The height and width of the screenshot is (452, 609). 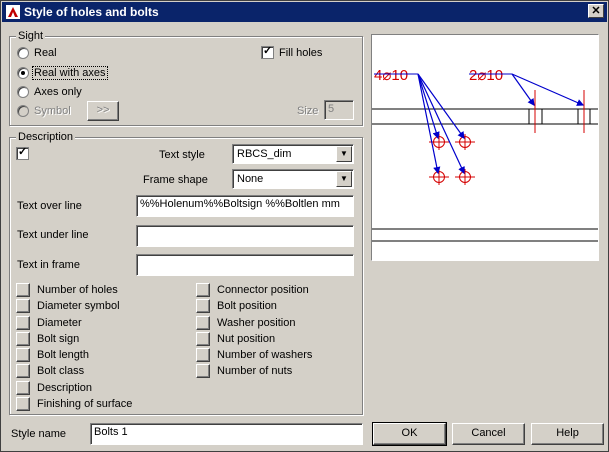 What do you see at coordinates (70, 73) in the screenshot?
I see `radio-real-with-axes-label: Real with axes` at bounding box center [70, 73].